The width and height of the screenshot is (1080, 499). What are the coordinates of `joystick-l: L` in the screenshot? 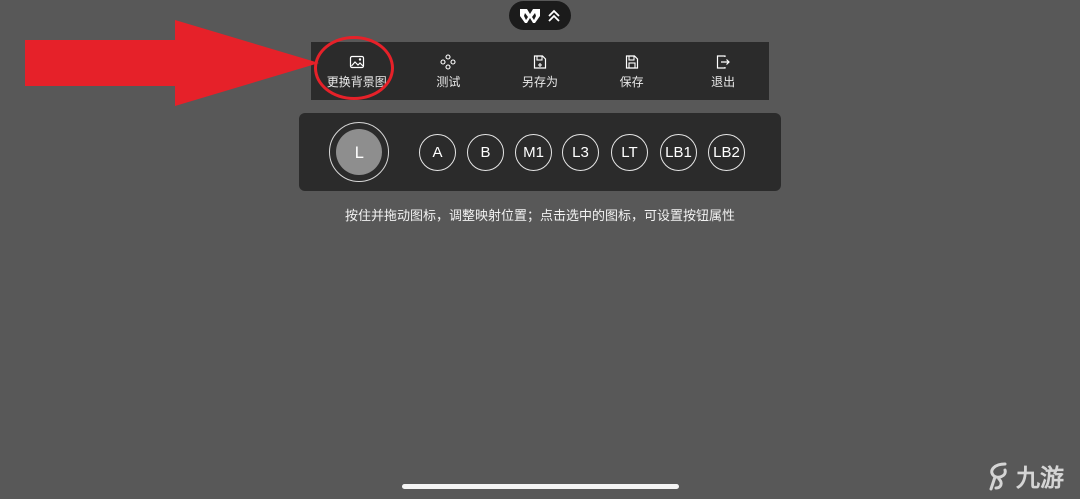 It's located at (359, 152).